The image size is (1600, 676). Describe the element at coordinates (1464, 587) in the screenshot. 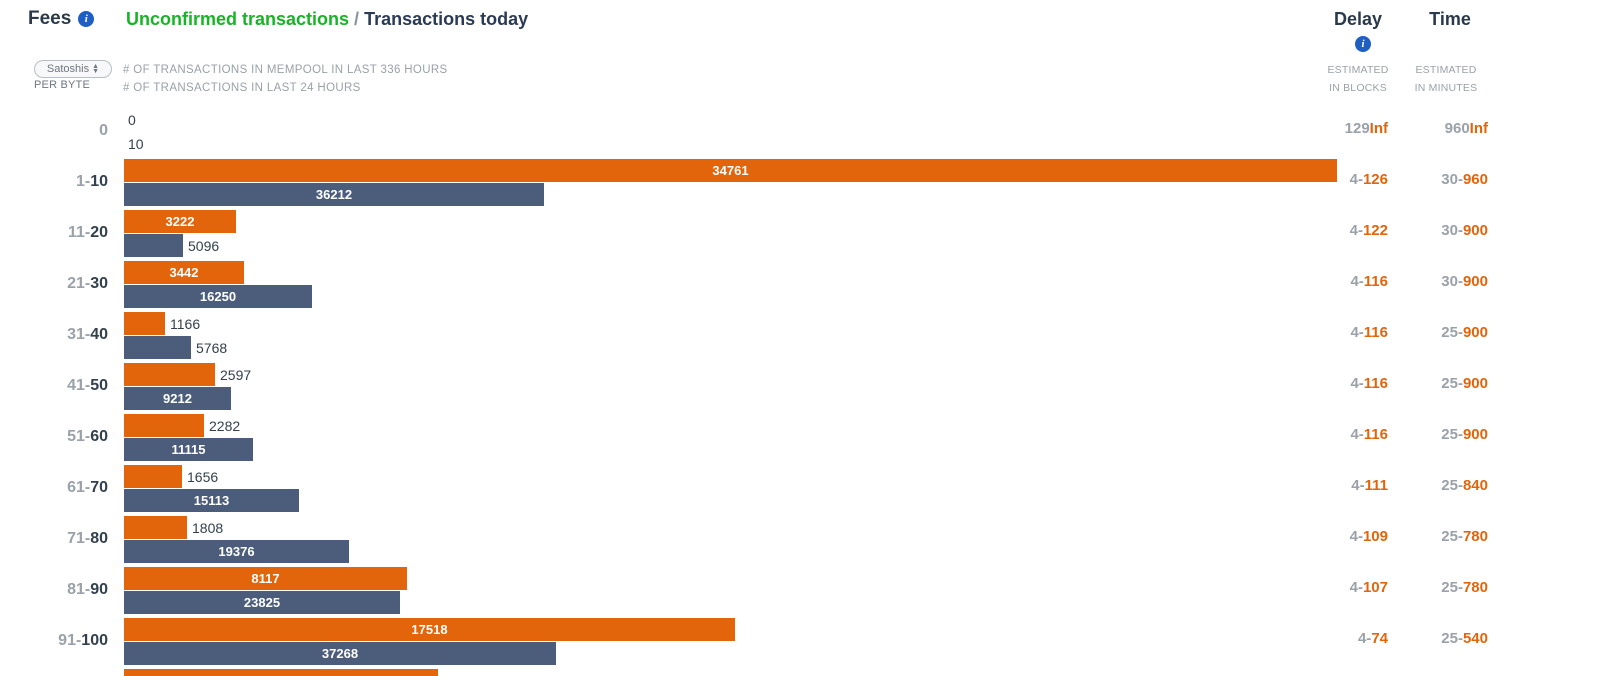

I see `time-value: 25-780` at that location.